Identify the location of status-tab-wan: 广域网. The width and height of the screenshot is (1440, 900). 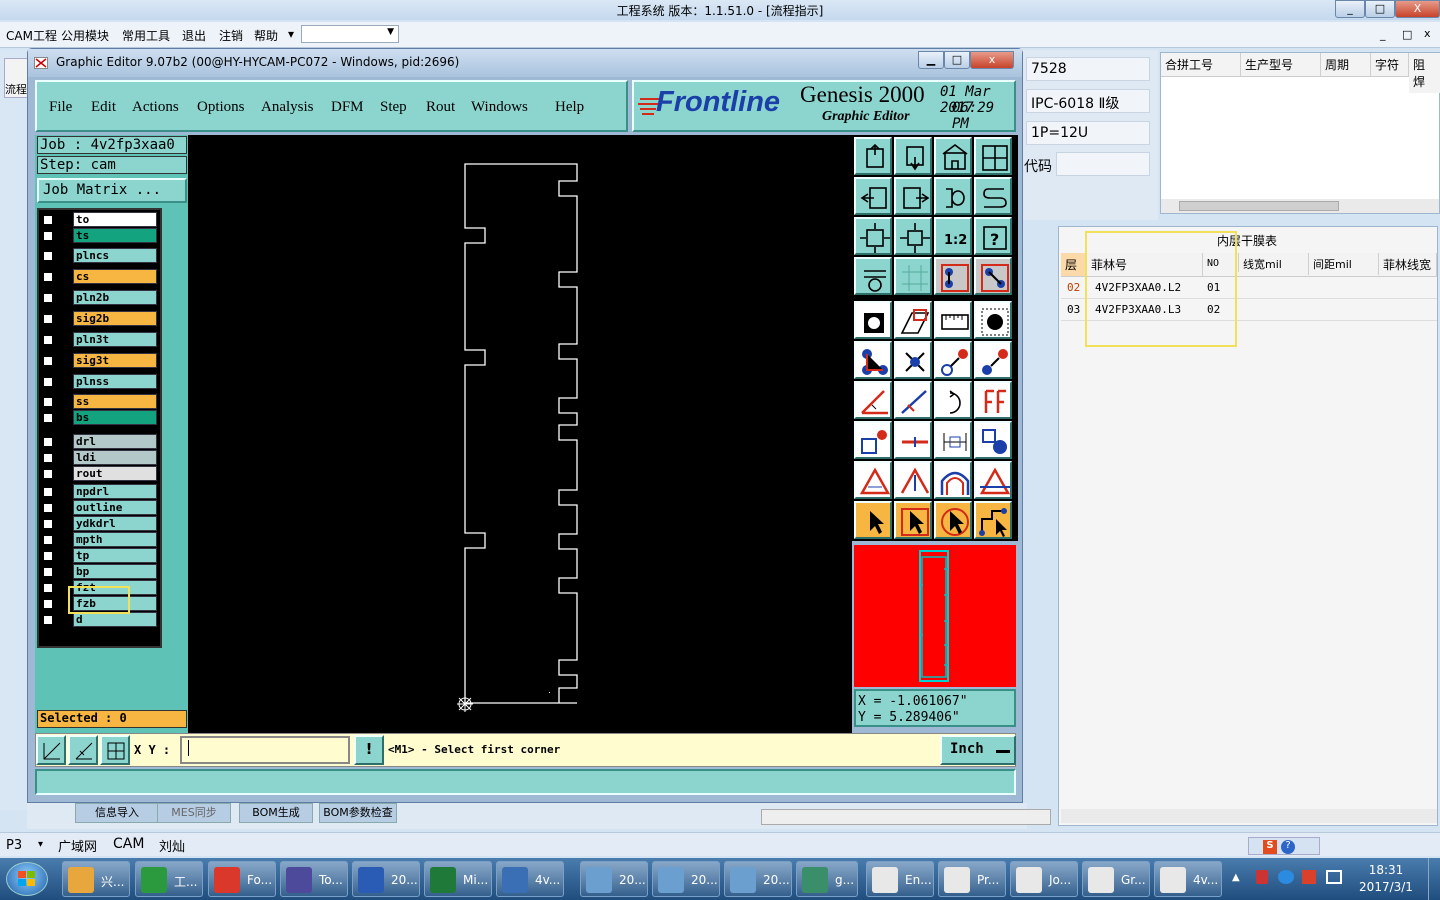
(77, 845).